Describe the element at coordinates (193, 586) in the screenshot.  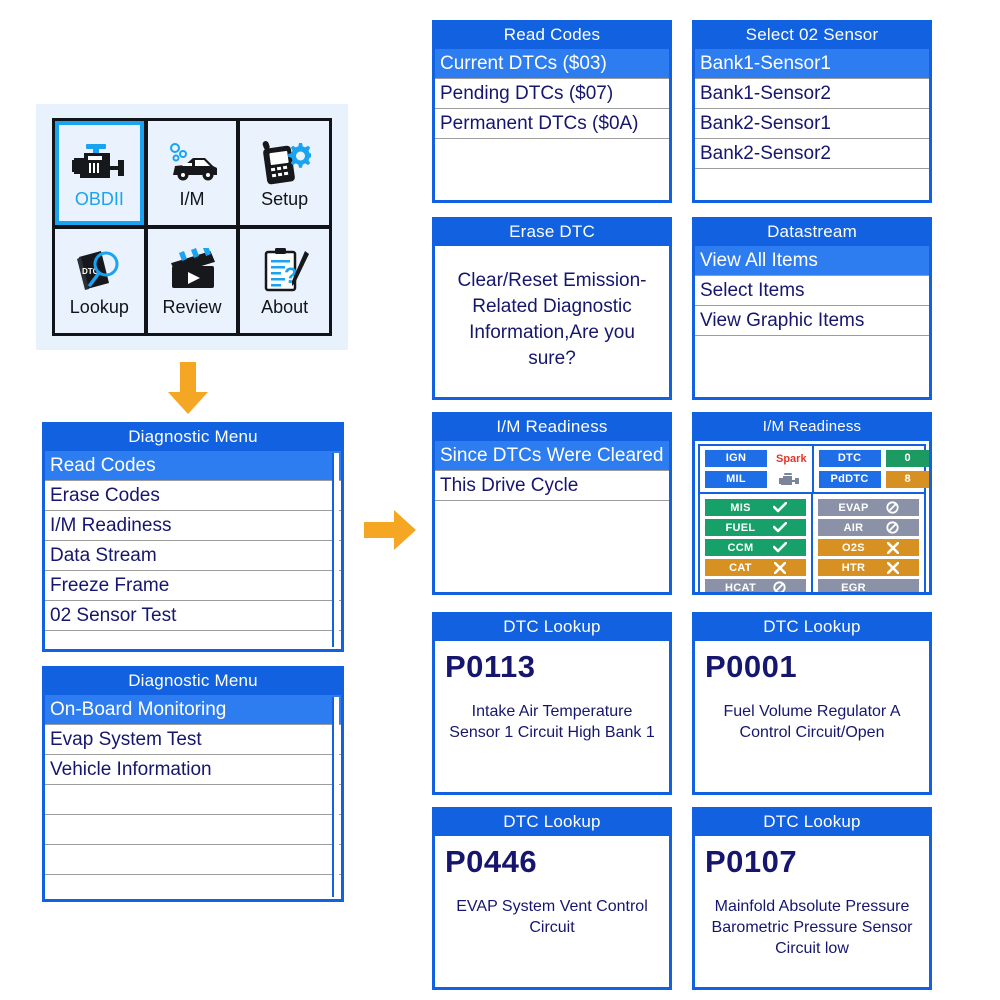
I see `list-item: Freeze Frame` at that location.